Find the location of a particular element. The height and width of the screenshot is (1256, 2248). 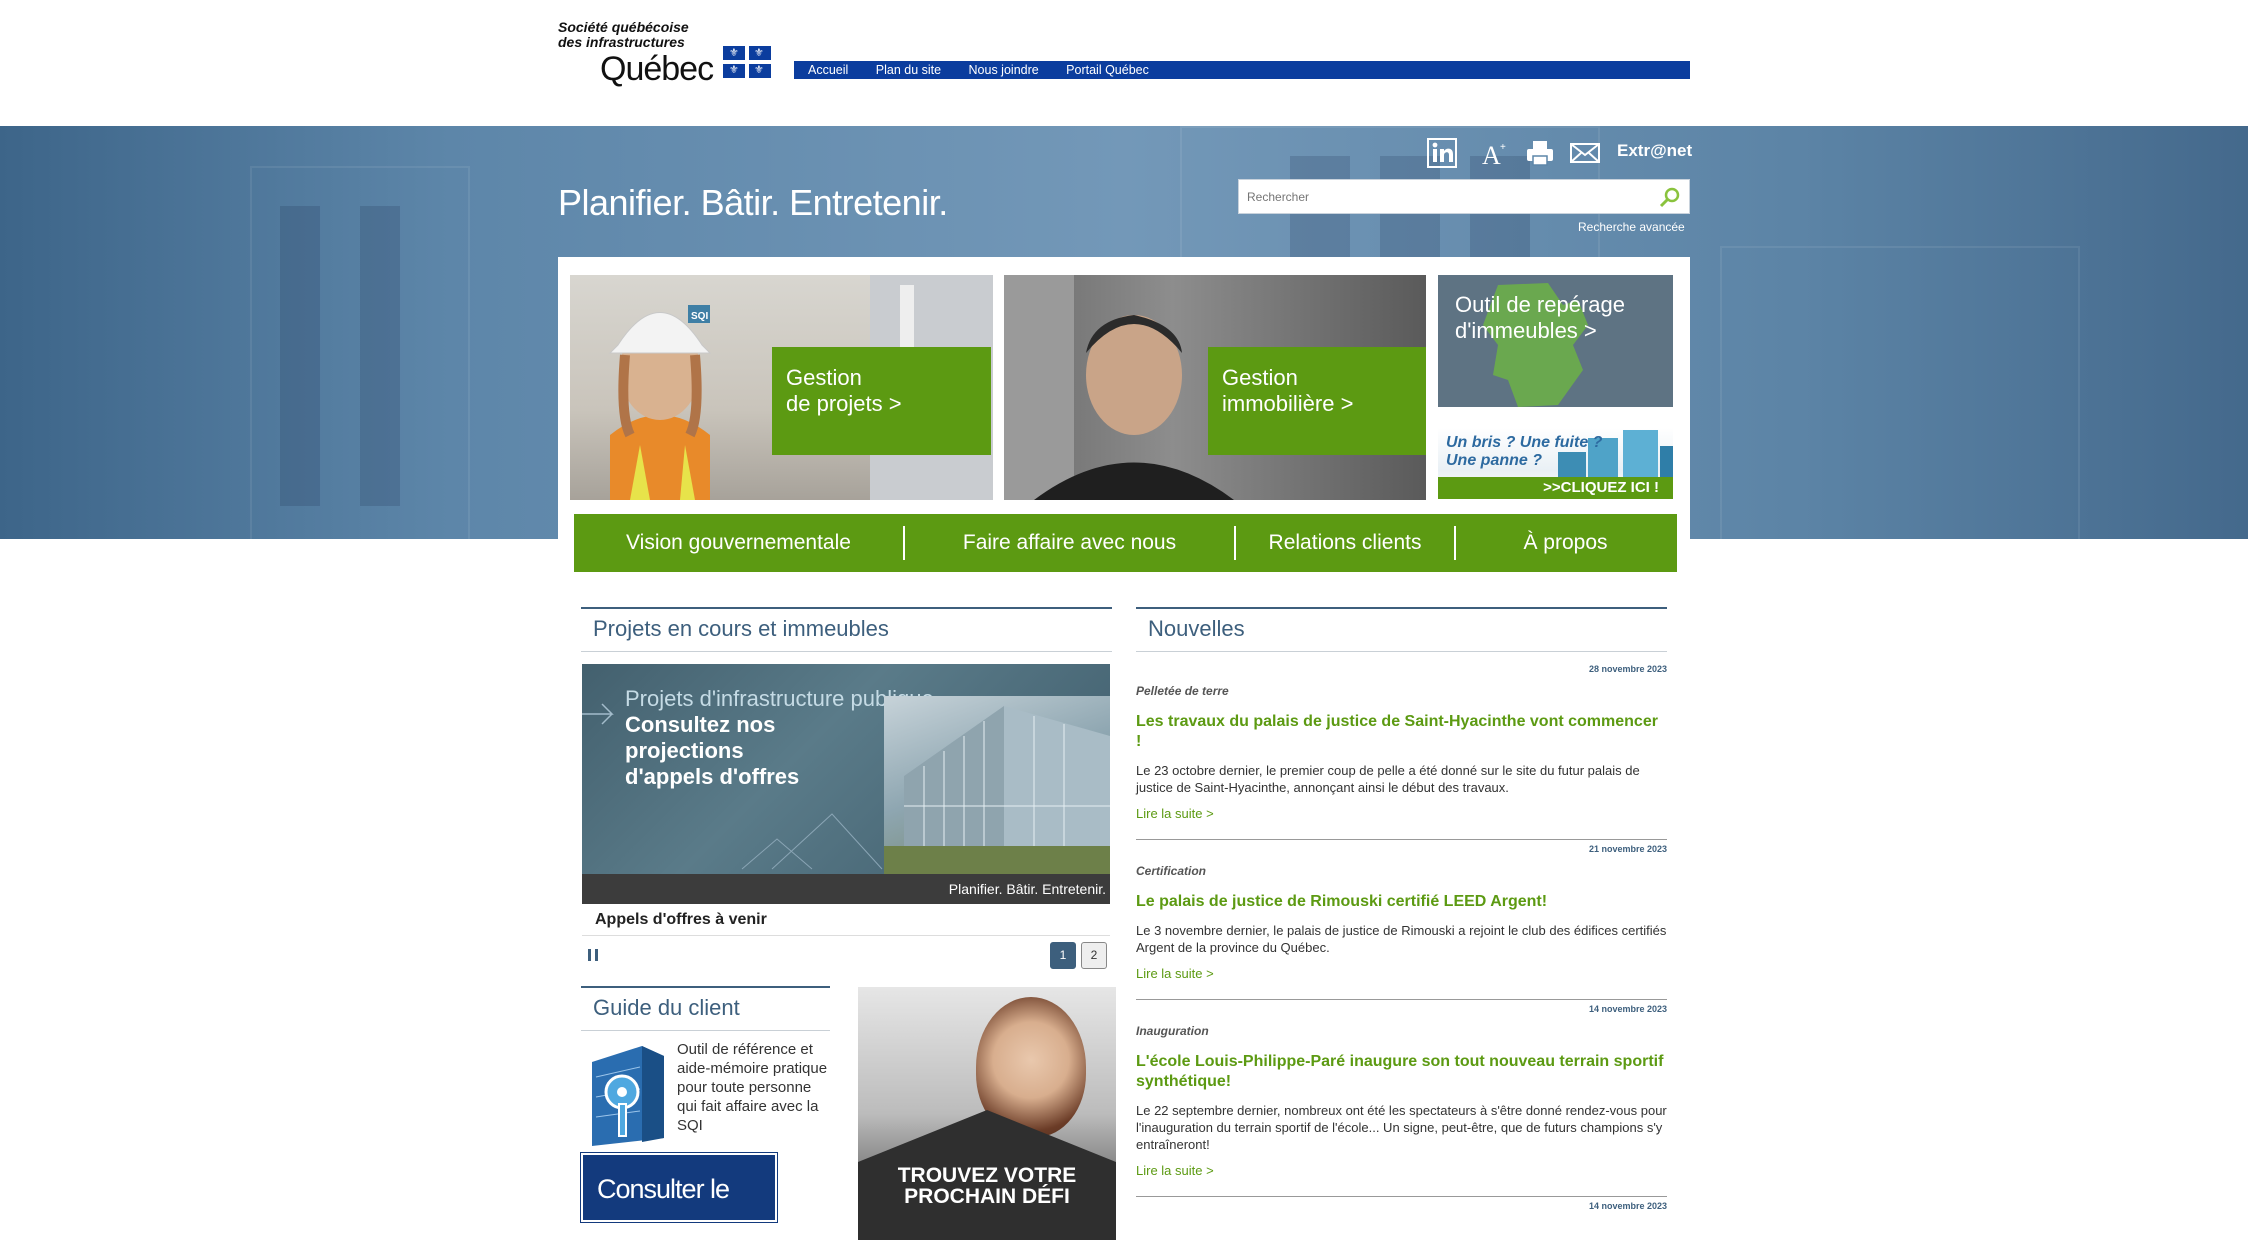

search-box is located at coordinates (1464, 196).